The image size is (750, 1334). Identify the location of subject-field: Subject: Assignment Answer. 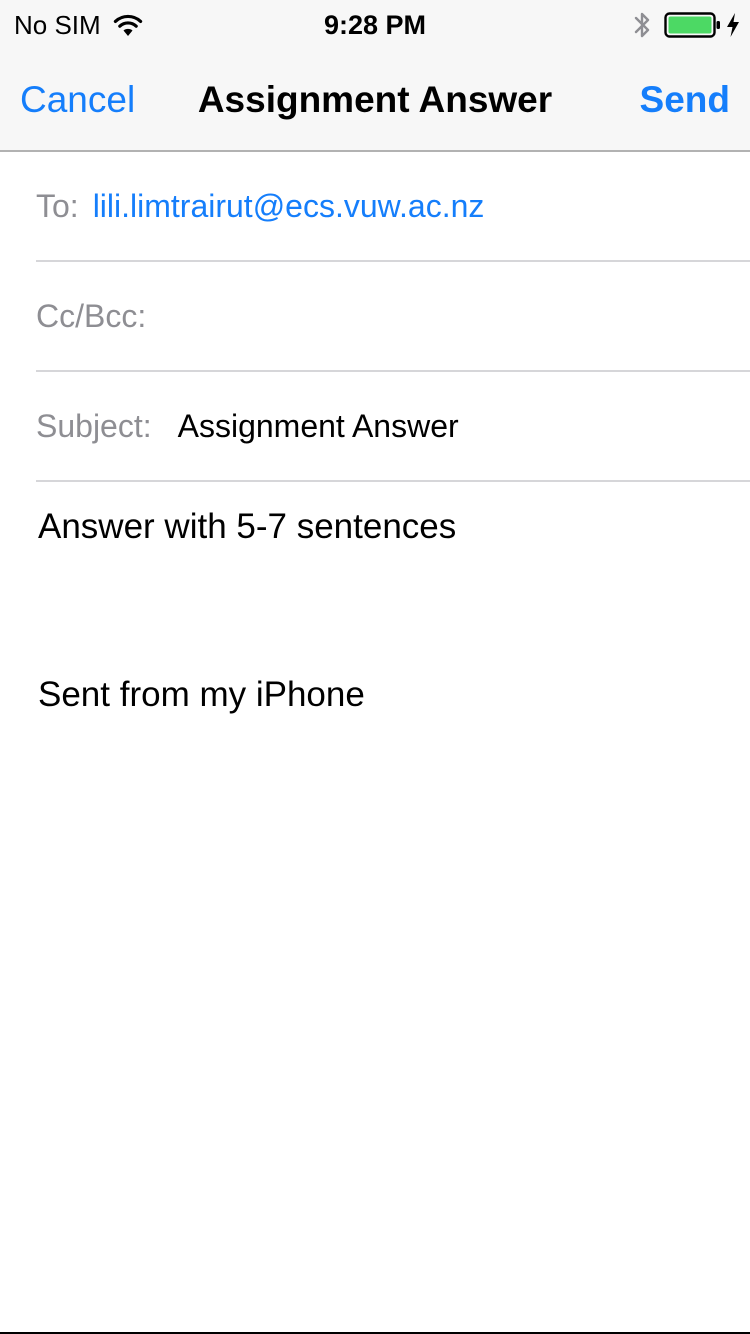
(393, 427).